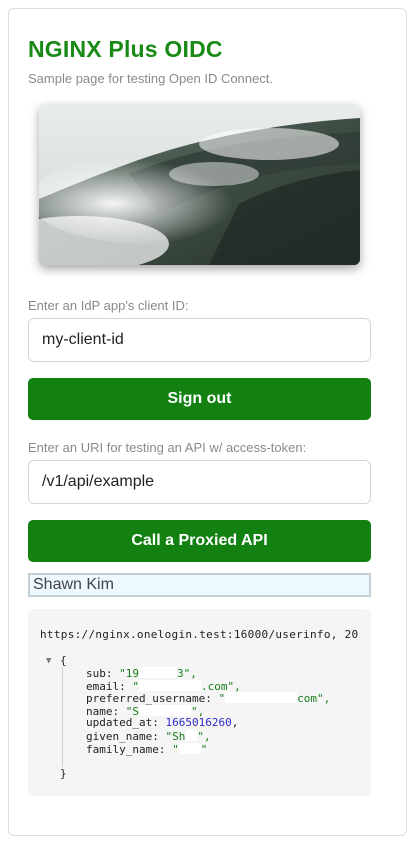  What do you see at coordinates (162, 723) in the screenshot?
I see `json-field-updated-at: updated_at: 1665016260,` at bounding box center [162, 723].